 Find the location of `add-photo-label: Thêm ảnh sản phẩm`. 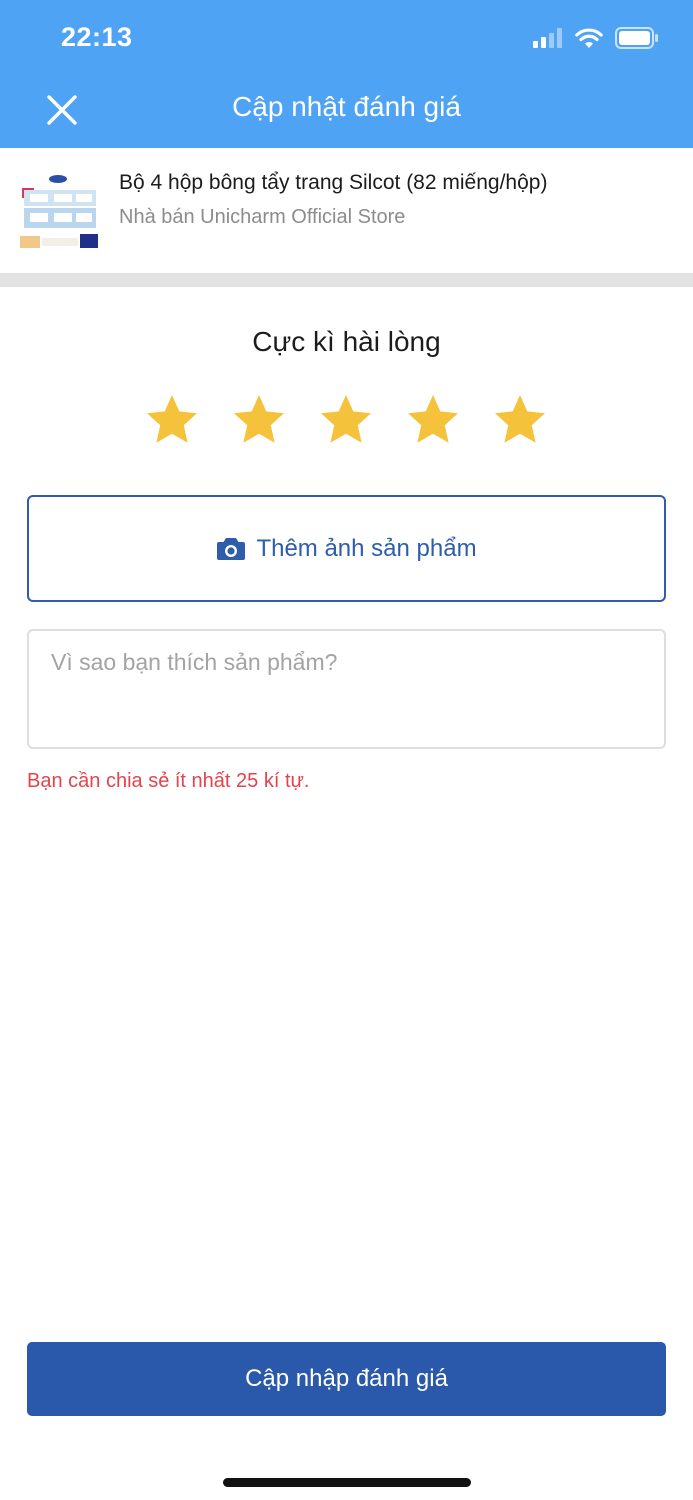

add-photo-label: Thêm ảnh sản phẩm is located at coordinates (366, 548).